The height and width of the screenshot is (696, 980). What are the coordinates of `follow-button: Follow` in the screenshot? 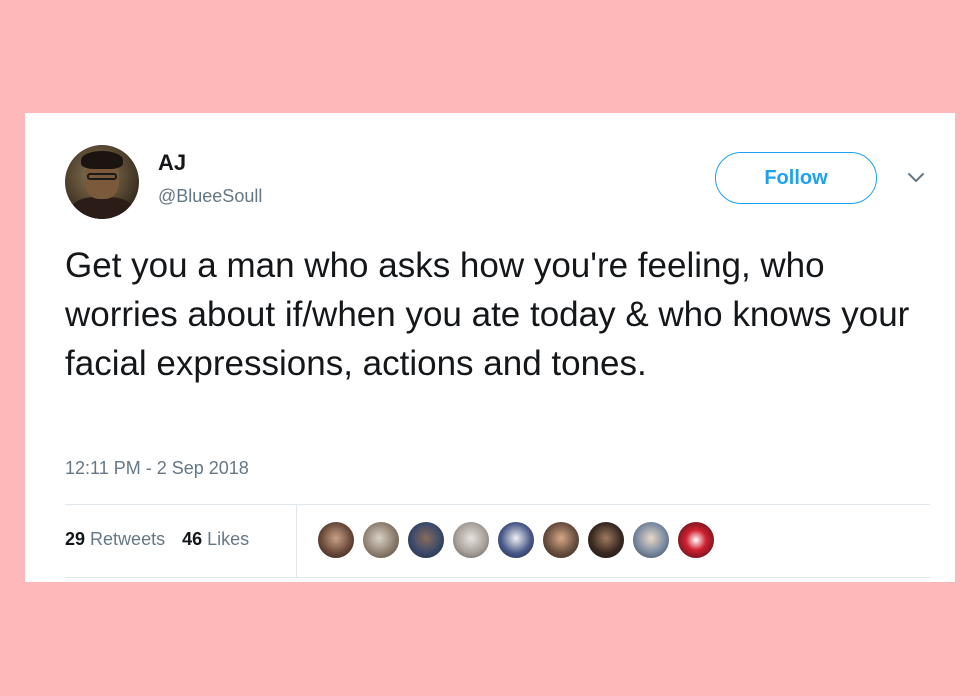 It's located at (796, 178).